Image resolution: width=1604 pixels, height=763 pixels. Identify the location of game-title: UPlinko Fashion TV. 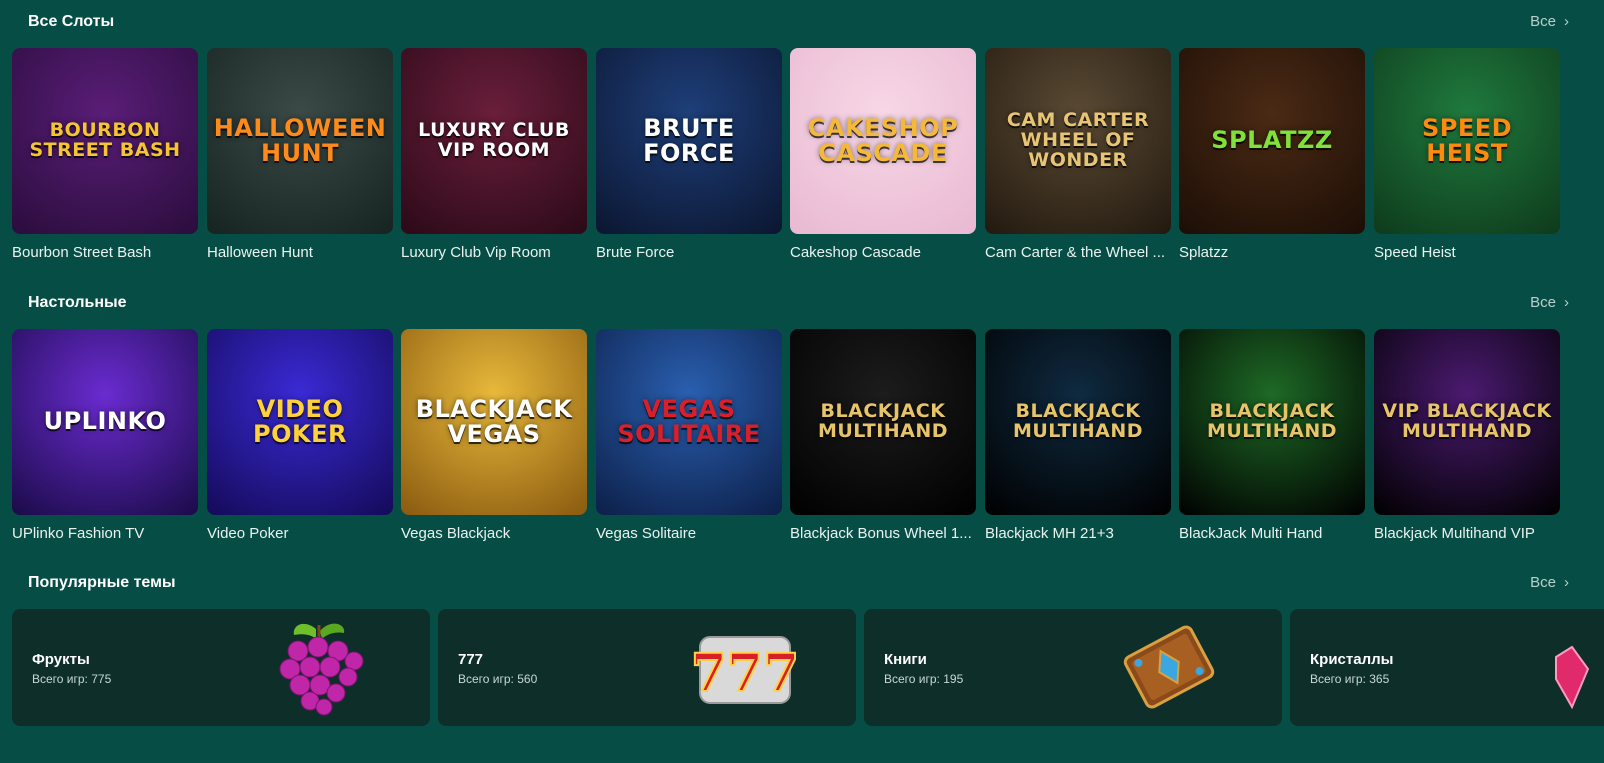
(105, 533).